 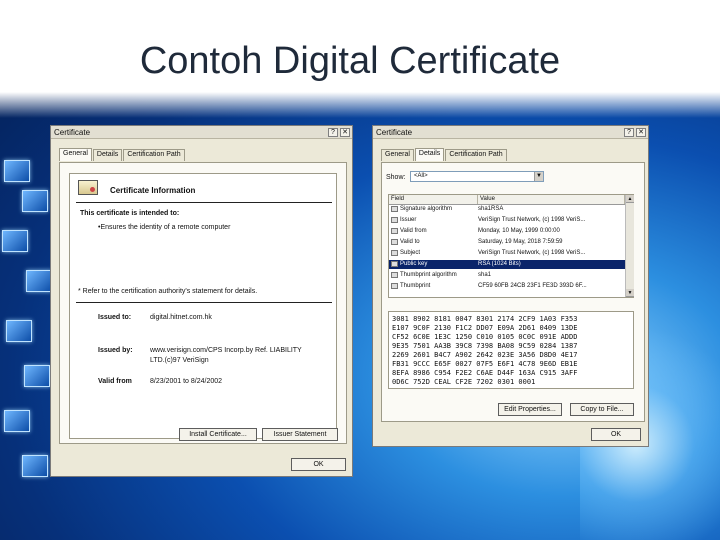 I want to click on issued-by-value-line2: LTD.(c)97 VeriSign, so click(x=179, y=360).